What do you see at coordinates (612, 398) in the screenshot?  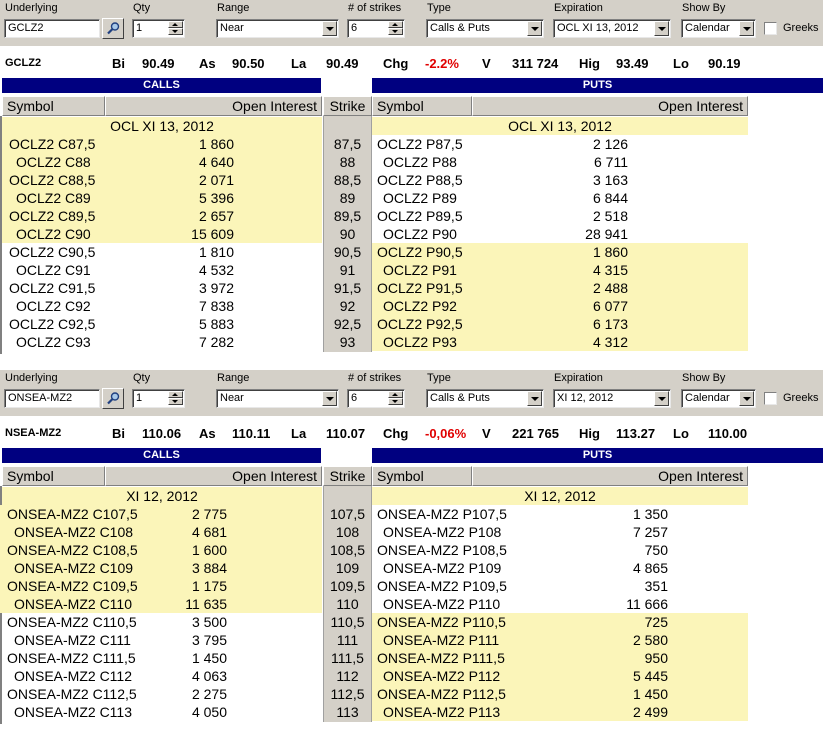 I see `expiration-select: XI 12, 2012` at bounding box center [612, 398].